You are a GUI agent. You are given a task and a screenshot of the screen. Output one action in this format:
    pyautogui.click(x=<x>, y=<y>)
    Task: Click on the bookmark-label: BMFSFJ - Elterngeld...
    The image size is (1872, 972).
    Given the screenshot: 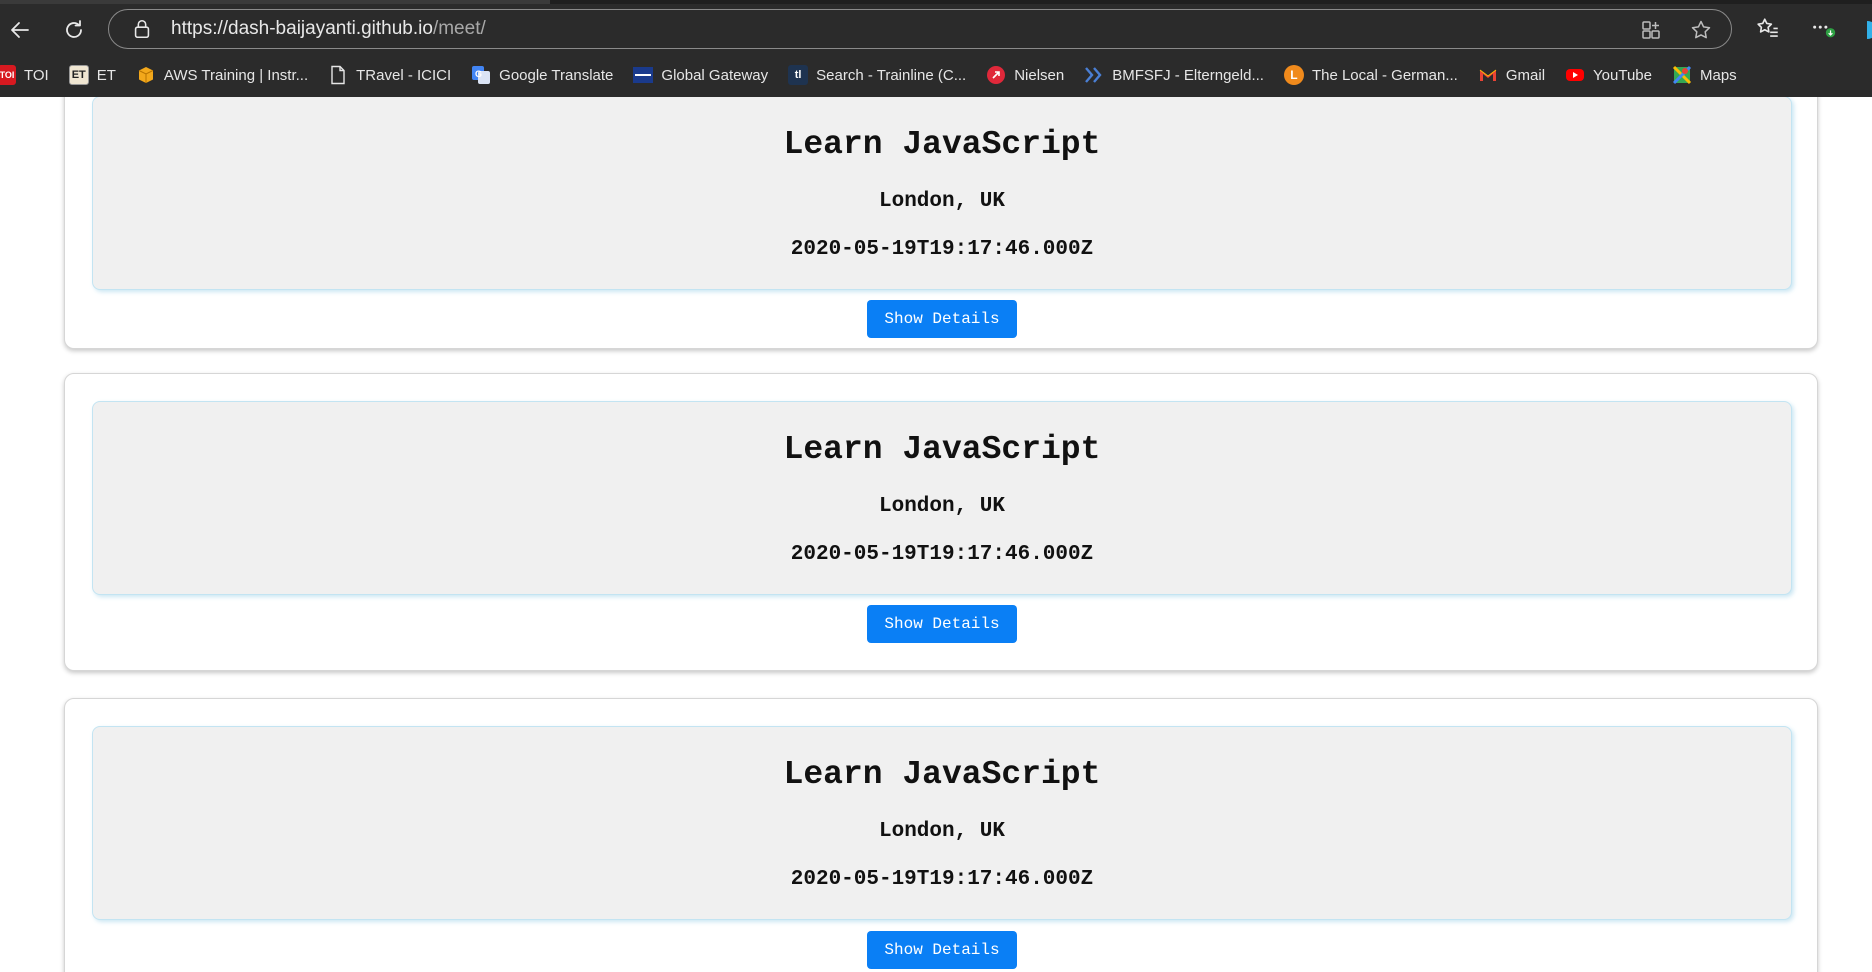 What is the action you would take?
    pyautogui.click(x=1188, y=75)
    